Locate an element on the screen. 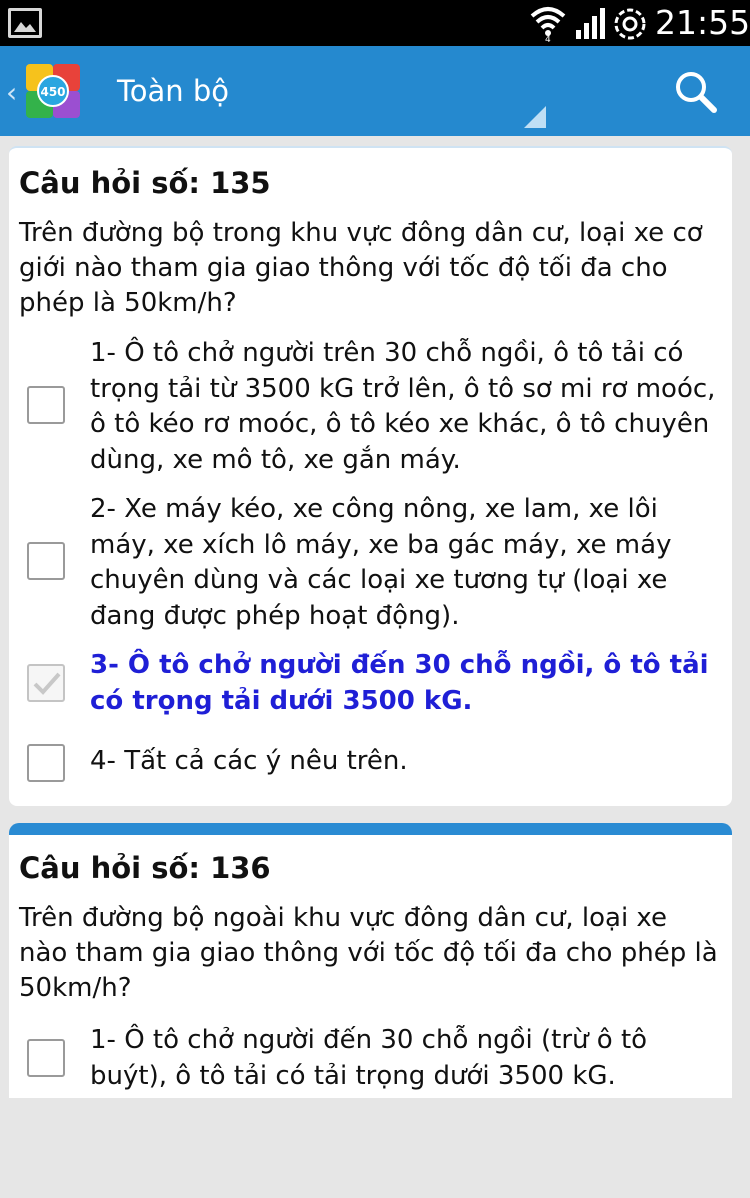  spinner-arrow-icon is located at coordinates (535, 117).